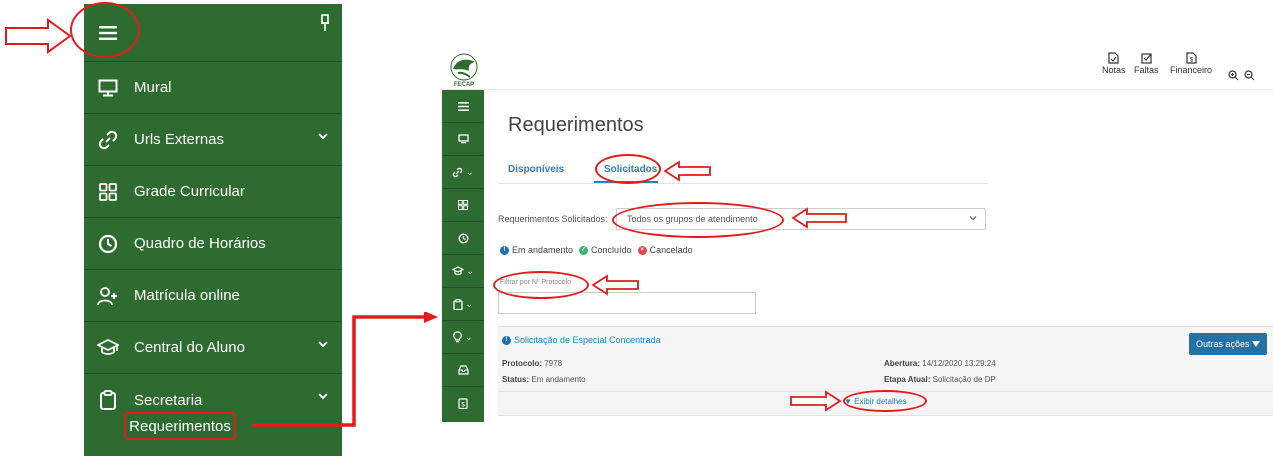 Image resolution: width=1273 pixels, height=459 pixels. Describe the element at coordinates (458, 337) in the screenshot. I see `lightbulb-icon` at that location.